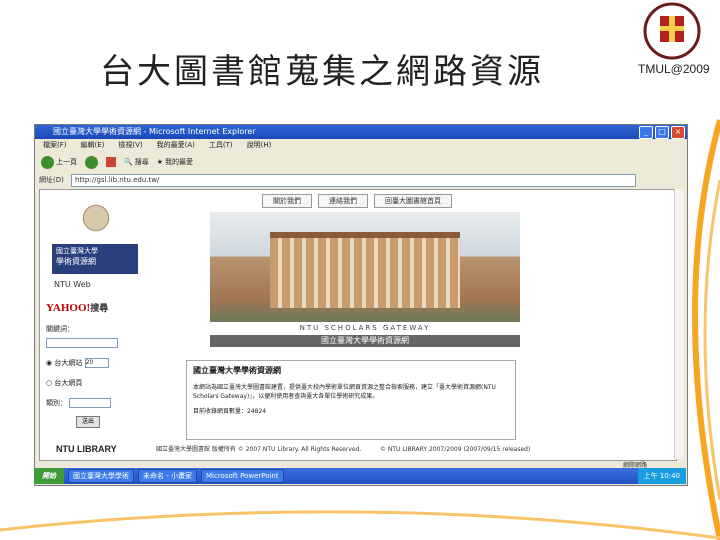 Image resolution: width=720 pixels, height=540 pixels. What do you see at coordinates (141, 162) in the screenshot?
I see `search-label: 搜尋` at bounding box center [141, 162].